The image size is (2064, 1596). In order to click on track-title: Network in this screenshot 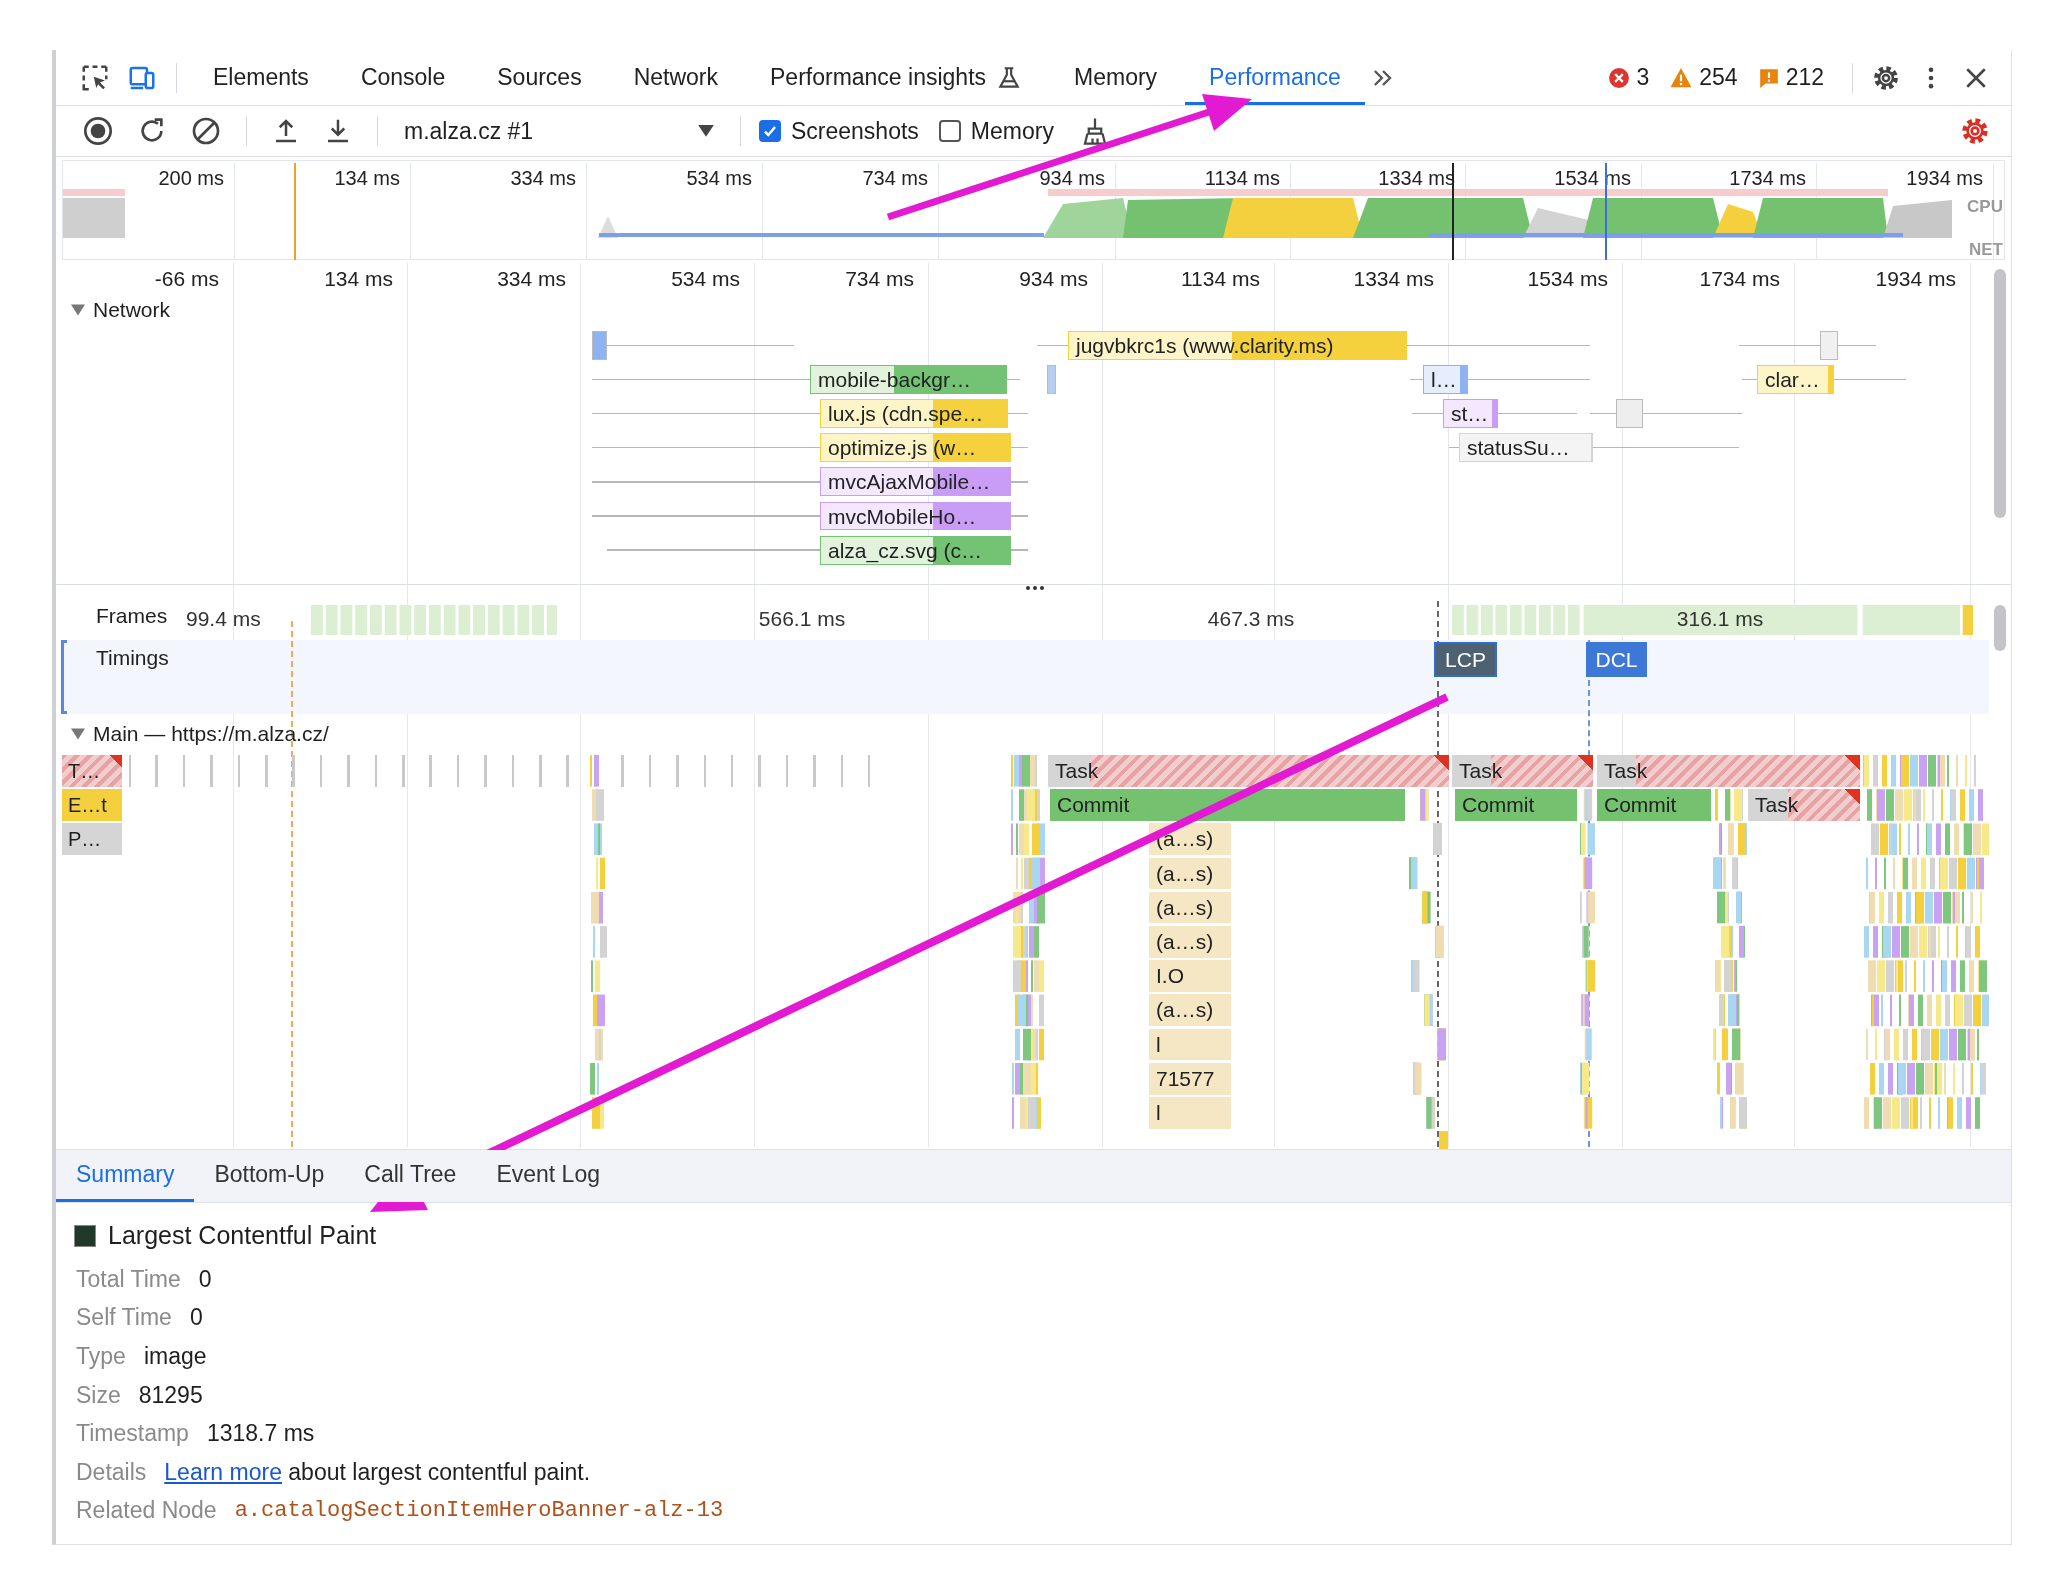, I will do `click(132, 310)`.